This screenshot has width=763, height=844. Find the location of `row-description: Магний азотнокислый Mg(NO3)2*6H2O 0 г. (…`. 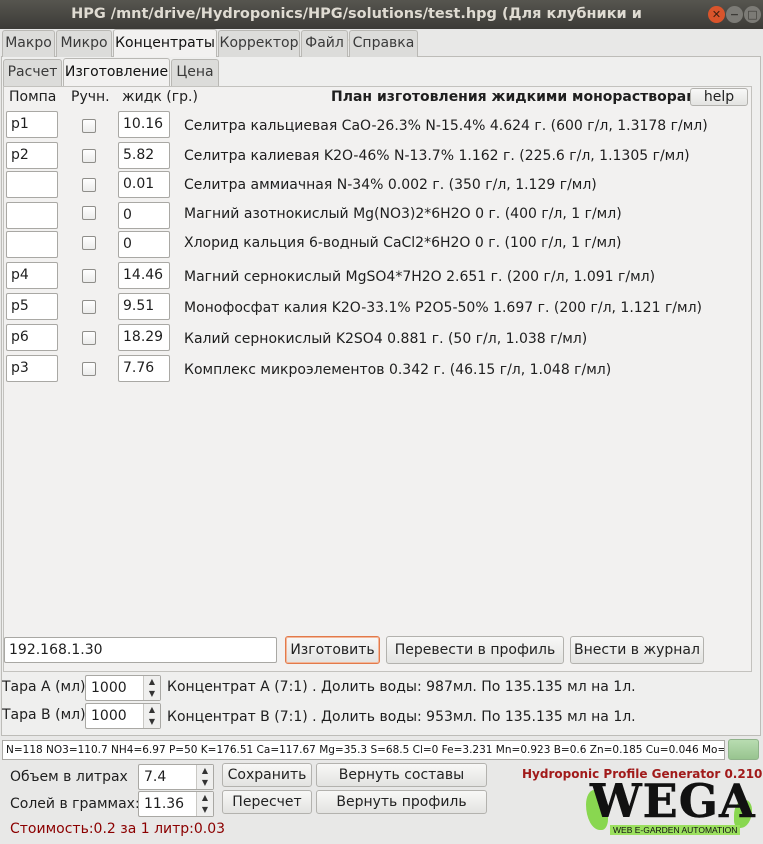

row-description: Магний азотнокислый Mg(NO3)2*6H2O 0 г. (… is located at coordinates (403, 214).